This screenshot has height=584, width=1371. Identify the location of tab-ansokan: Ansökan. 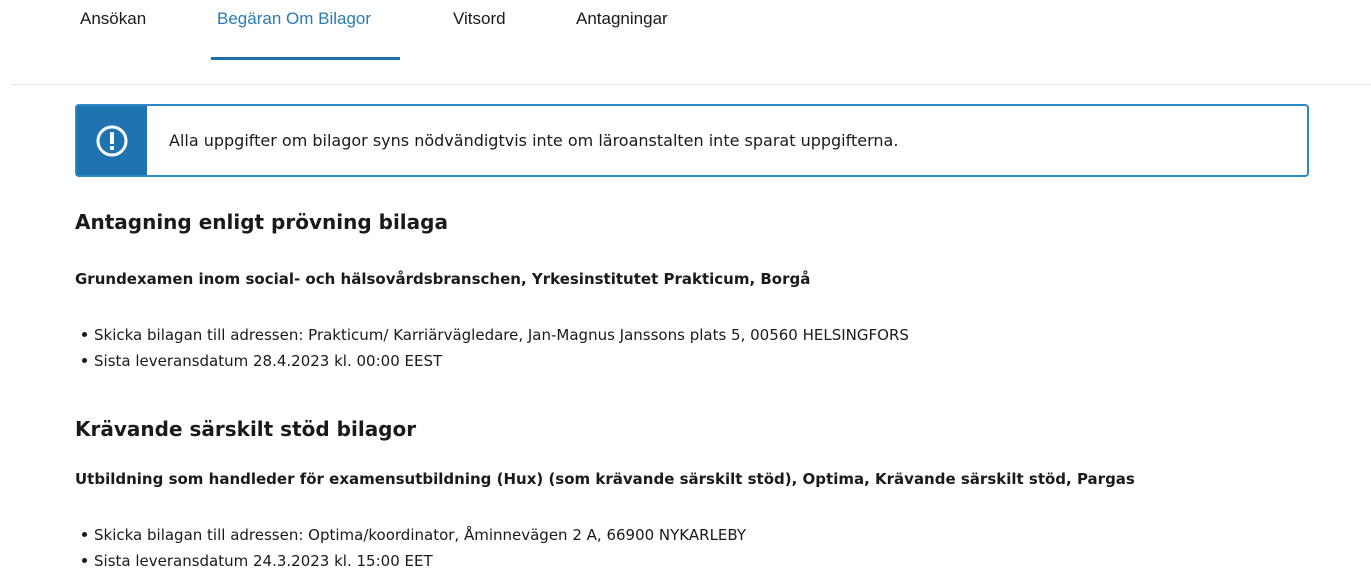
(113, 19).